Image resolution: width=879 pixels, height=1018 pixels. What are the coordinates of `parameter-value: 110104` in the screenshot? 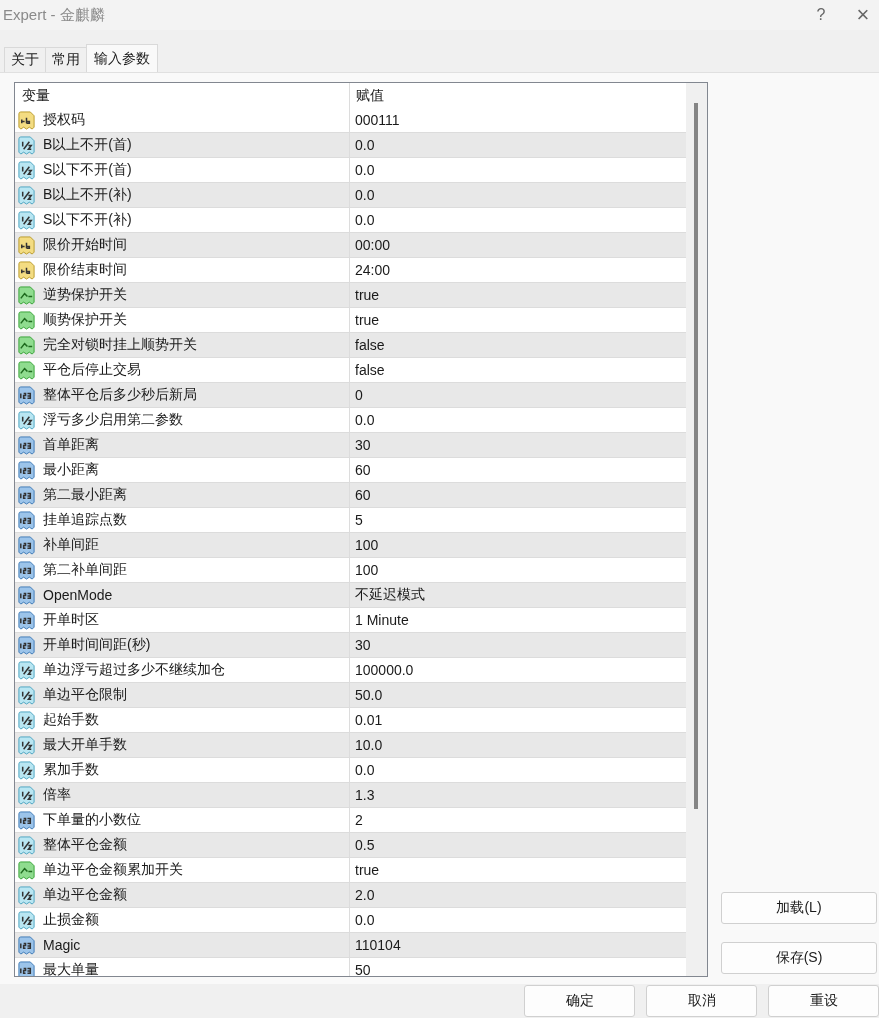 It's located at (518, 945).